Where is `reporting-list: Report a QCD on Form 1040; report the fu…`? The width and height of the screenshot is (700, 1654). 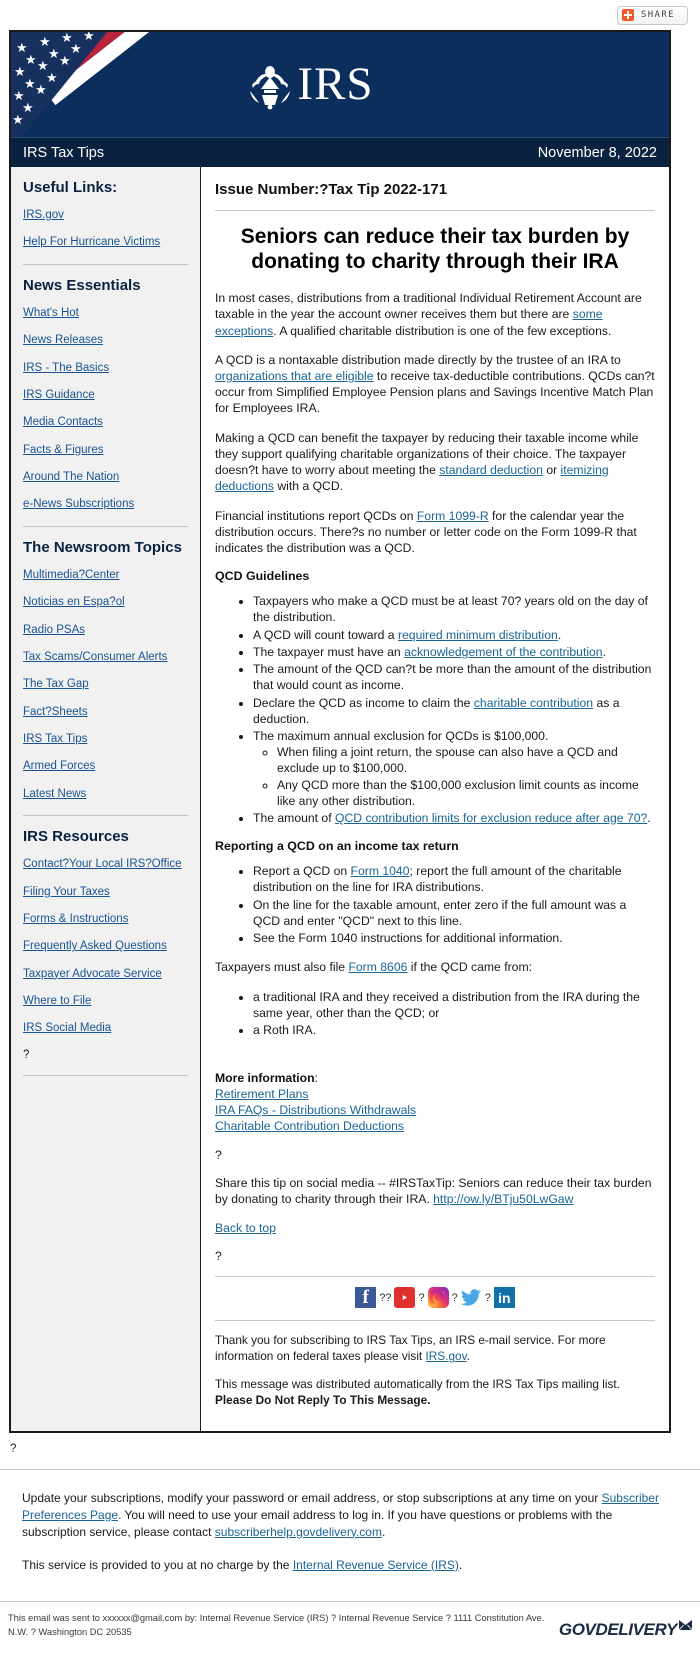
reporting-list: Report a QCD on Form 1040; report the fu… is located at coordinates (435, 904).